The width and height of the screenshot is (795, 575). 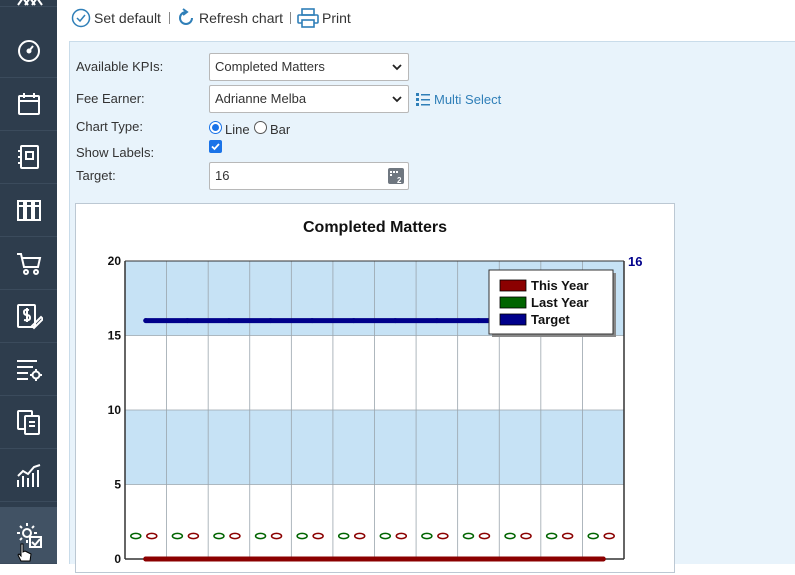 I want to click on y-tick-label: 10, so click(x=115, y=410).